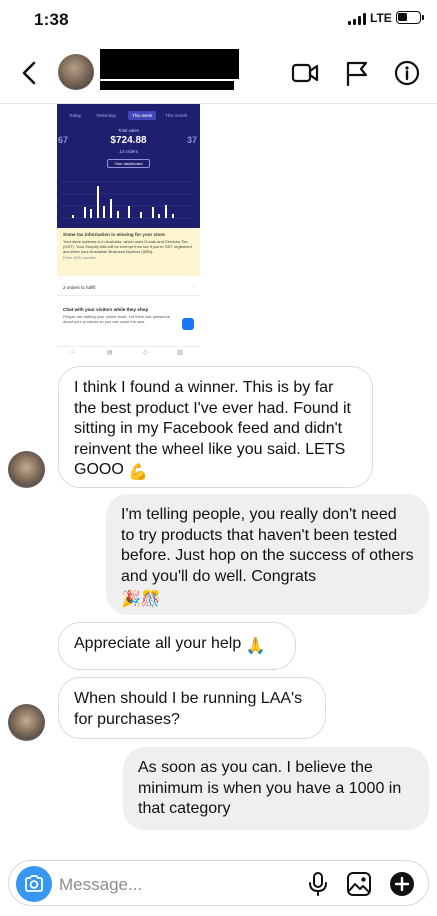  What do you see at coordinates (80, 257) in the screenshot?
I see `tax-link: Enter ABN number` at bounding box center [80, 257].